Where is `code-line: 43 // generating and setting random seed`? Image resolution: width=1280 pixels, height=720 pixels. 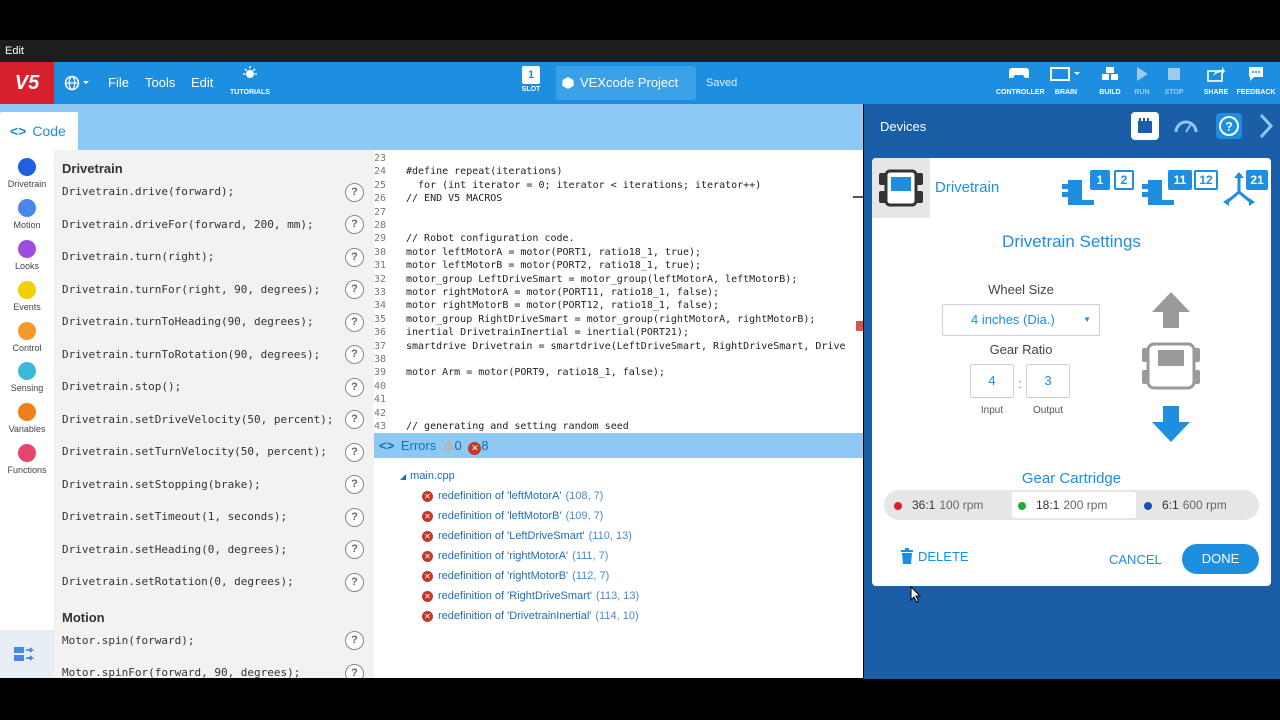
code-line: 43 // generating and setting random seed is located at coordinates (618, 426).